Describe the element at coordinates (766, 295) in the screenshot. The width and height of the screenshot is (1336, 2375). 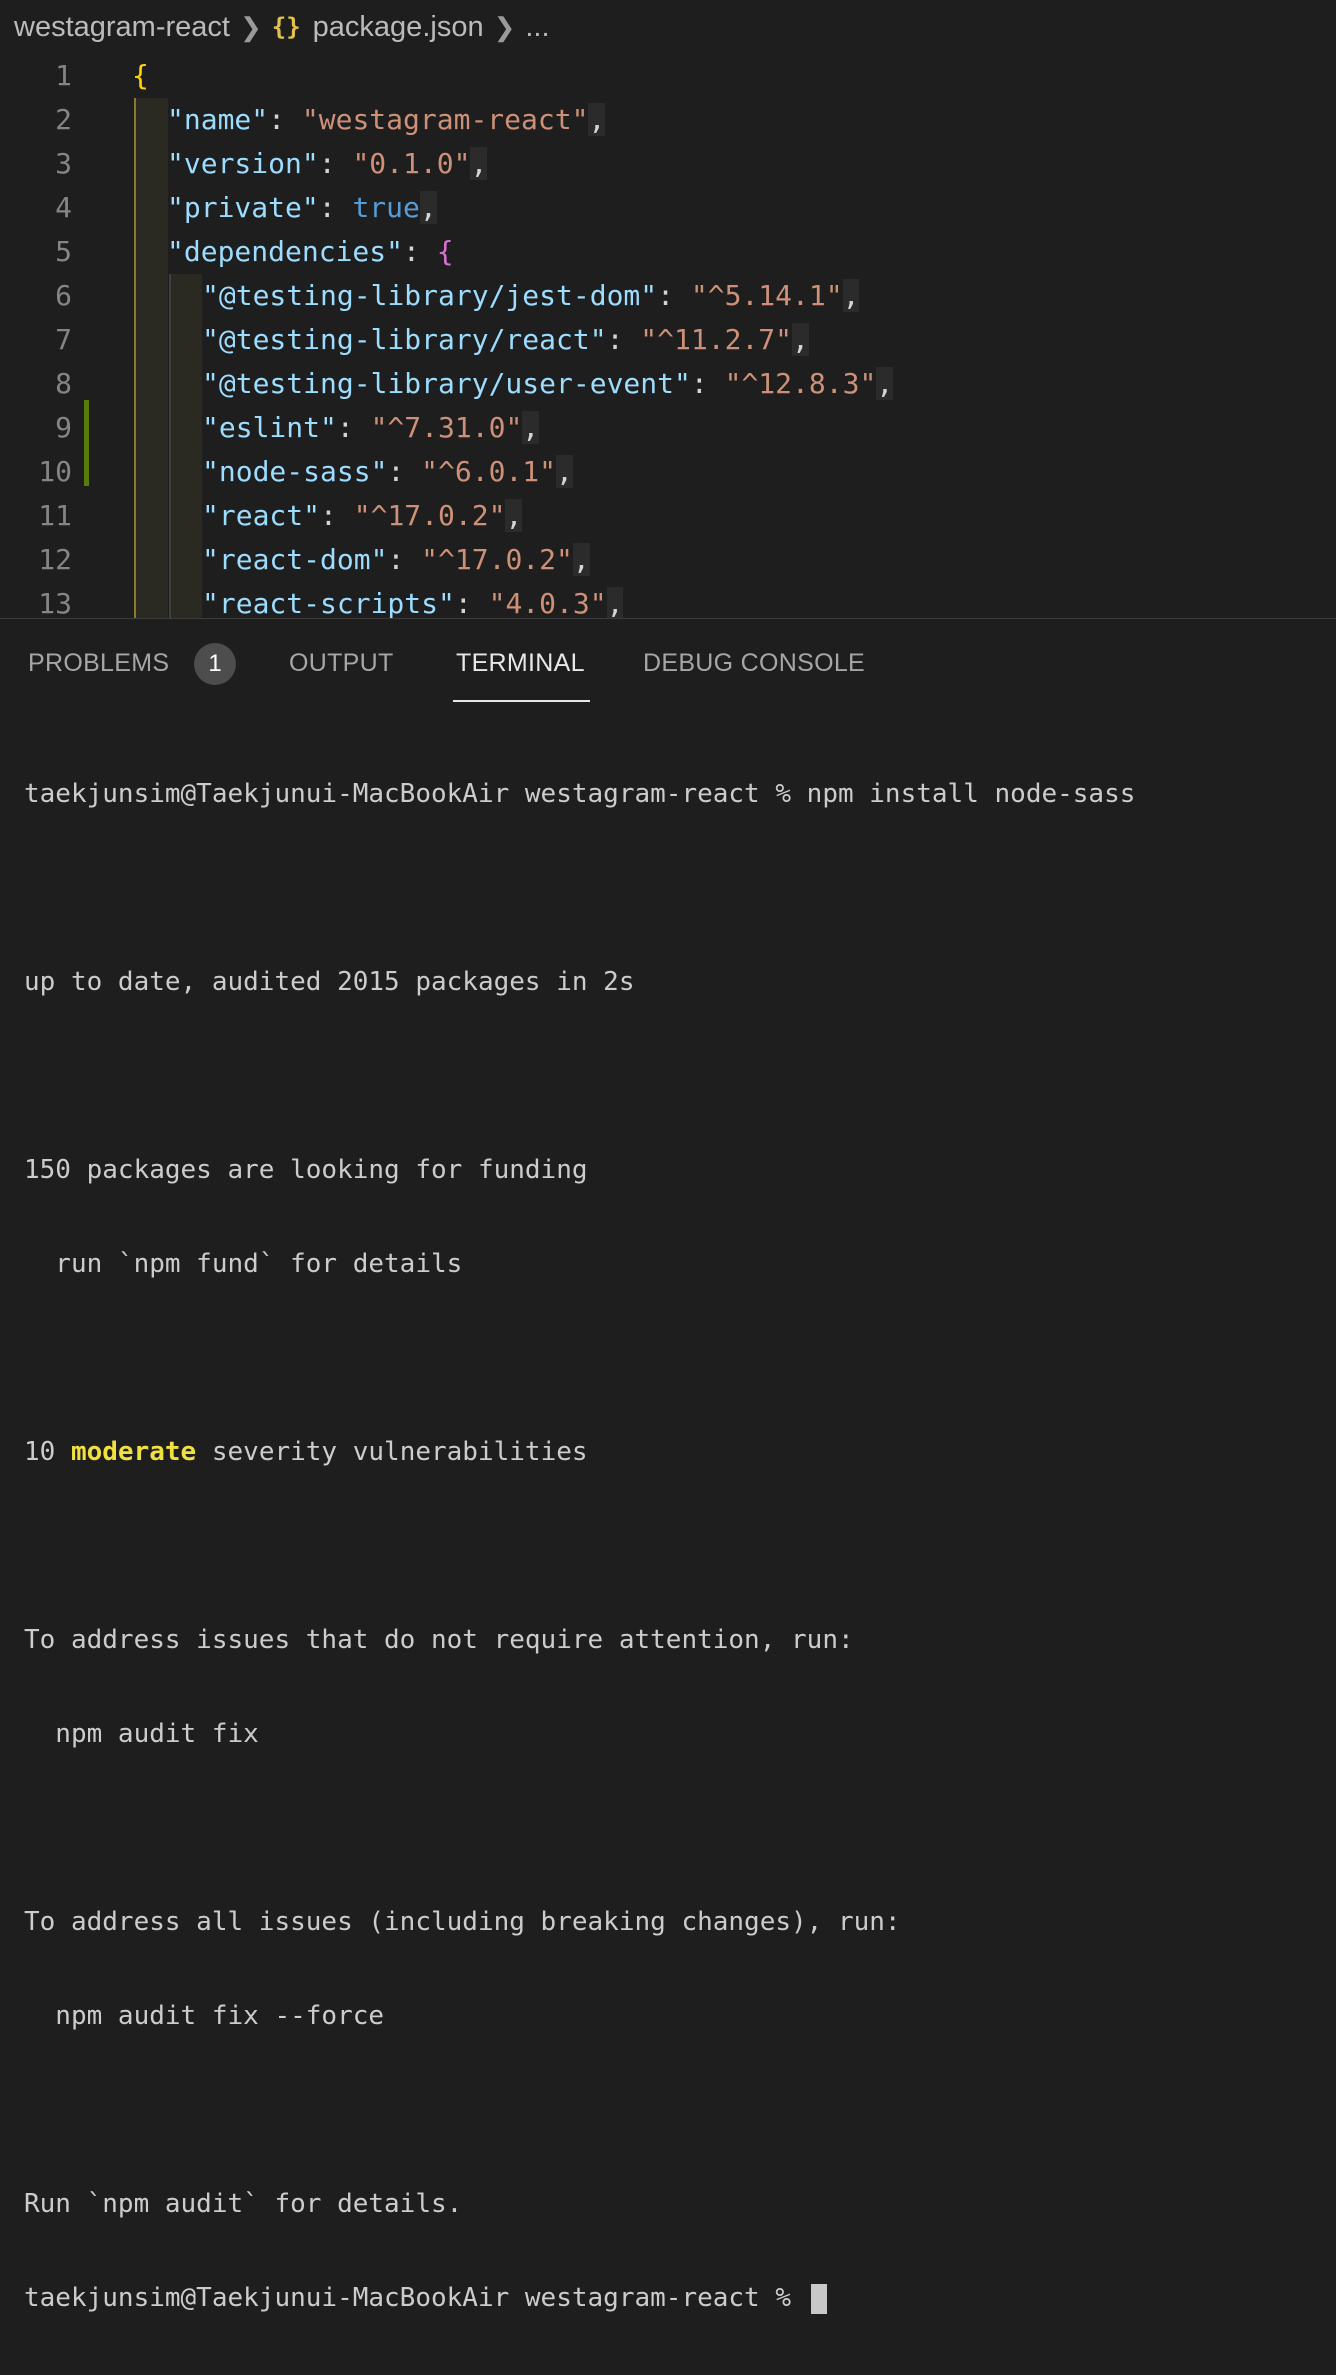
I see `json-value: "^5.14.1"` at that location.